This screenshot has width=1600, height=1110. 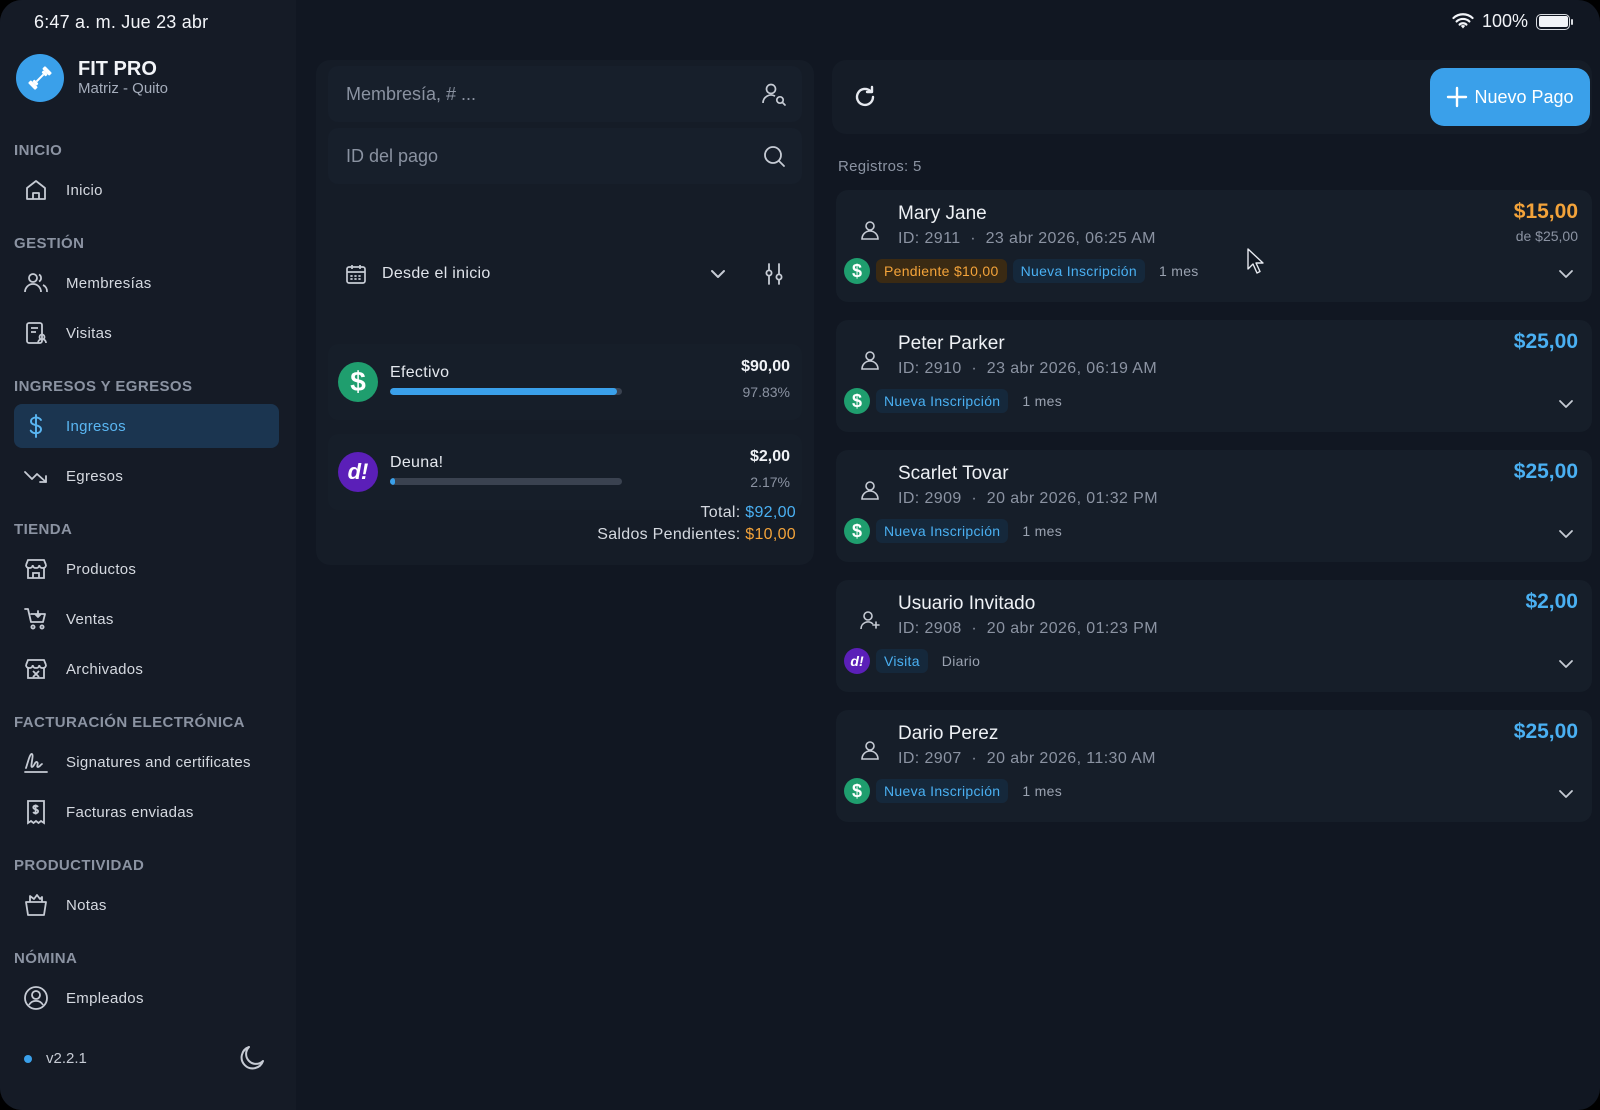 I want to click on sidebar-item-egresos: Egresos, so click(x=146, y=476).